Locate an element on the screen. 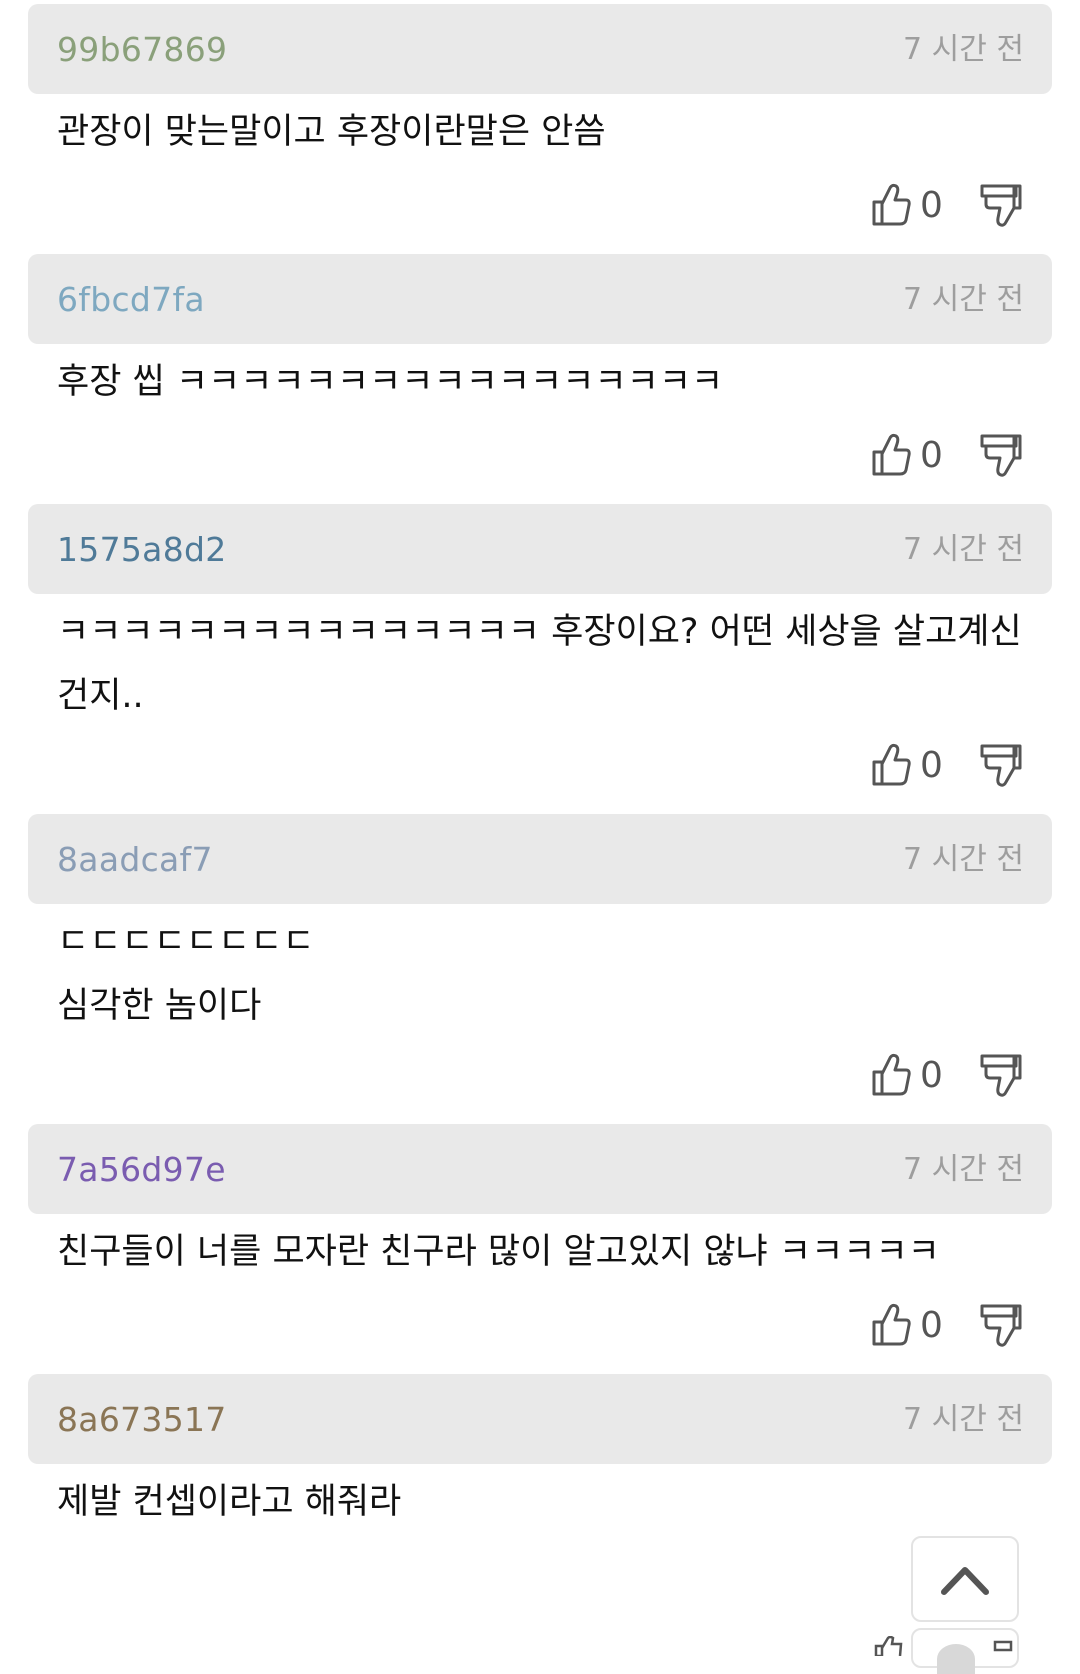  comment-text: 관장이 맞는말이고 후장이란말은 안씀 is located at coordinates (331, 132).